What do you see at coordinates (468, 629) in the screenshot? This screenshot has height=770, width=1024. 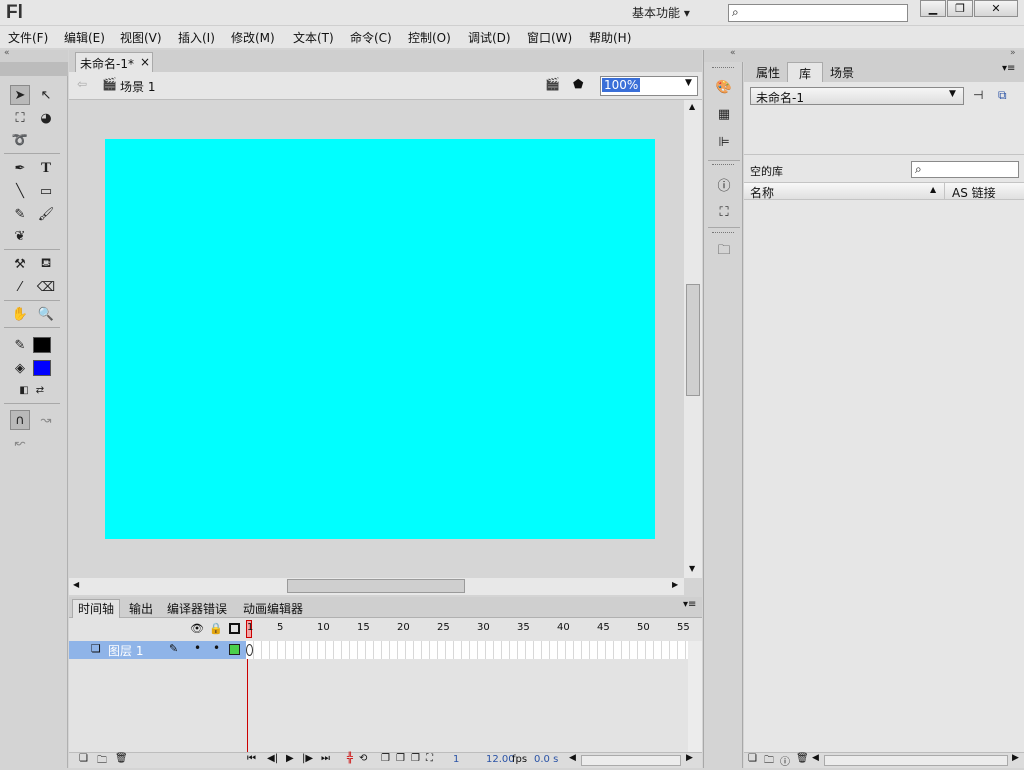 I see `frame-ruler: 1 5 10 15 20 25 30 35 40 45 50 55` at bounding box center [468, 629].